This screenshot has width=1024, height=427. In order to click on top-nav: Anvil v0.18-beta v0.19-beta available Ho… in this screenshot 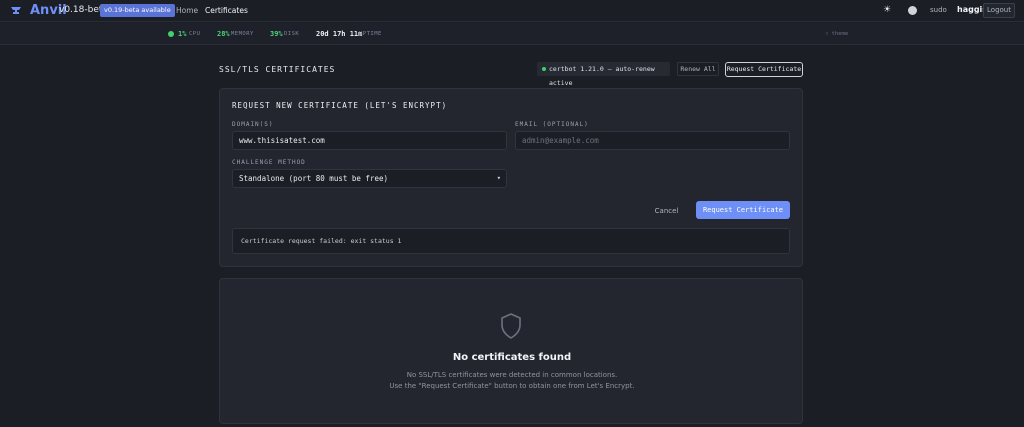, I will do `click(512, 11)`.